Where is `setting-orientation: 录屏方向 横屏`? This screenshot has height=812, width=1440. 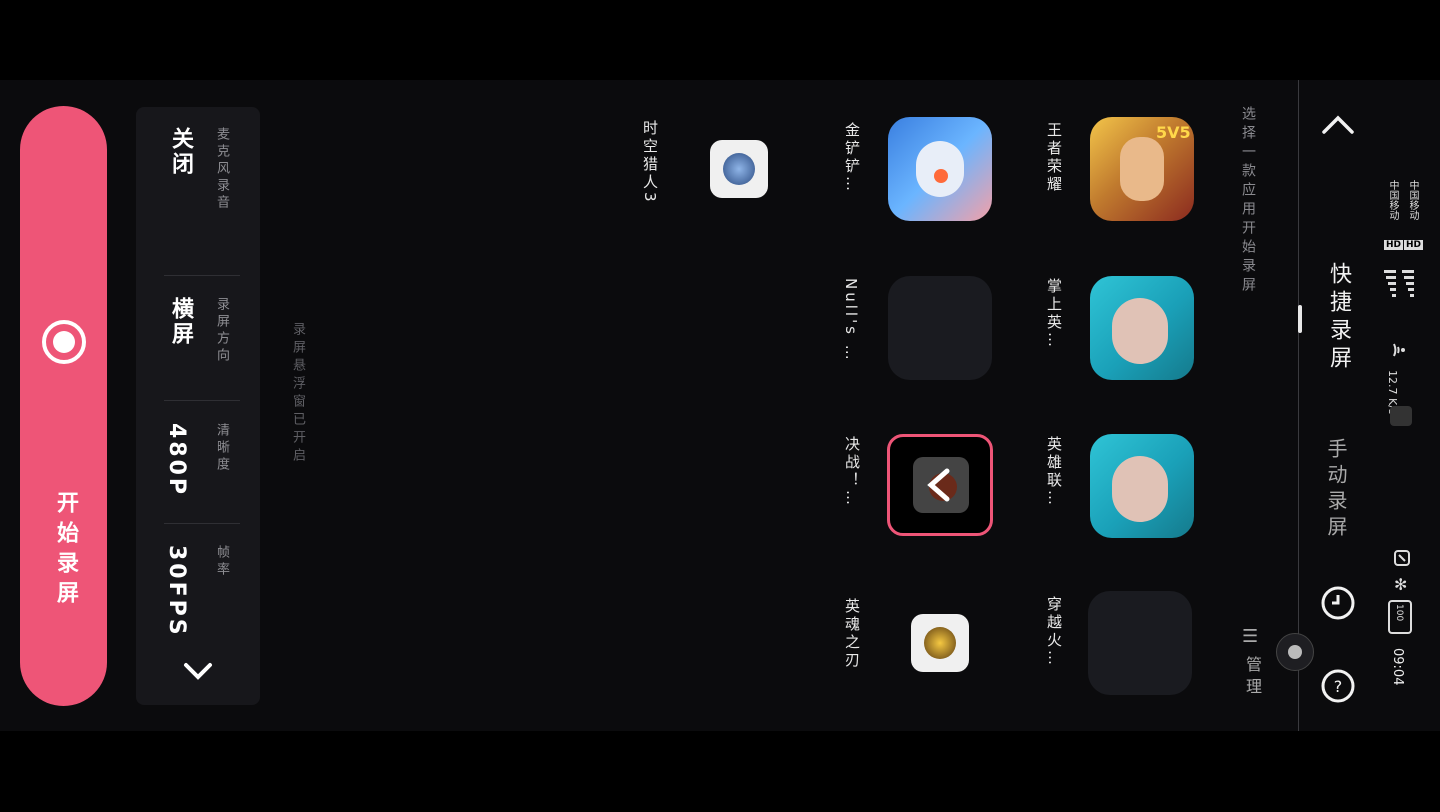 setting-orientation: 录屏方向 横屏 is located at coordinates (198, 352).